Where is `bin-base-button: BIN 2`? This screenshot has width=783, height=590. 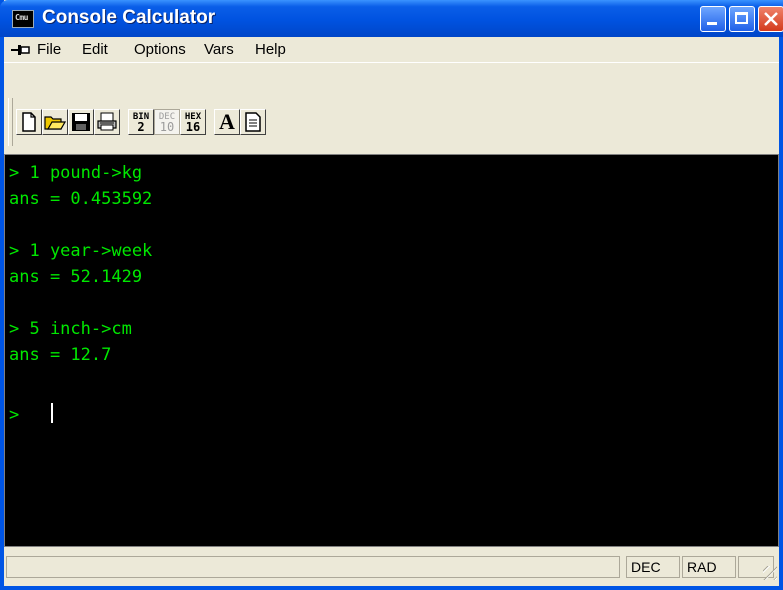 bin-base-button: BIN 2 is located at coordinates (141, 122).